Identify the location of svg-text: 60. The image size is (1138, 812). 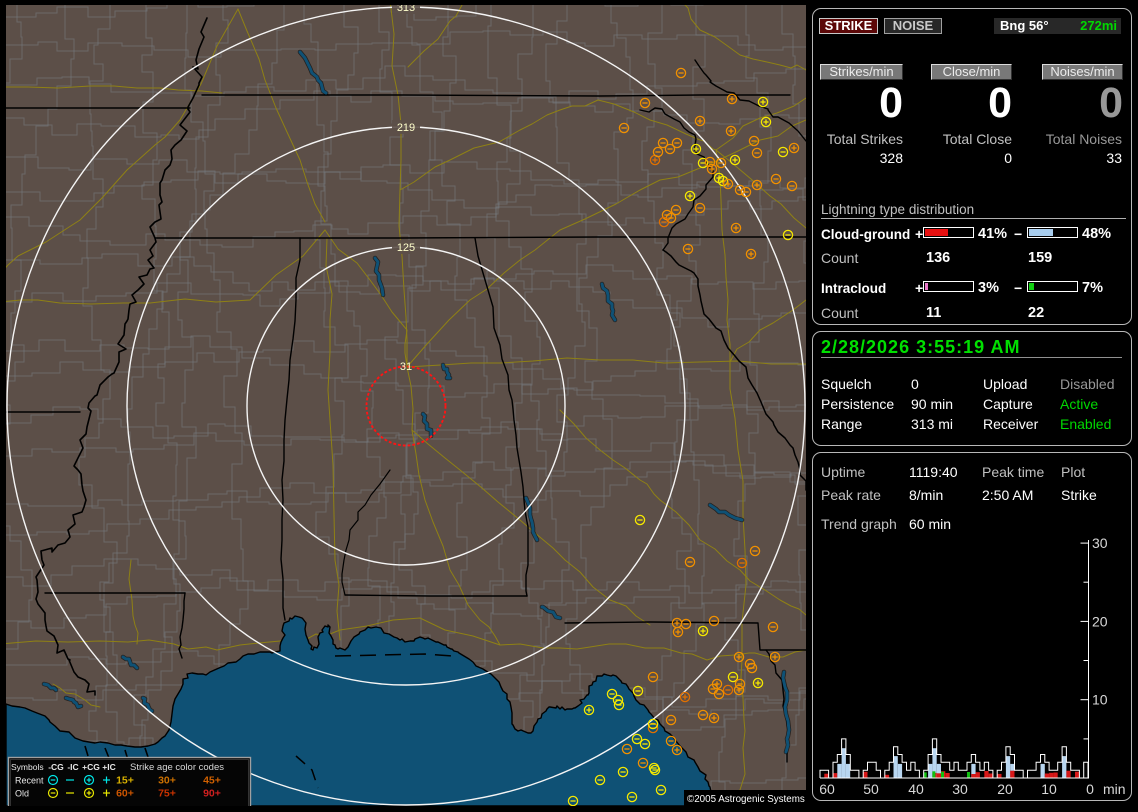
(827, 789).